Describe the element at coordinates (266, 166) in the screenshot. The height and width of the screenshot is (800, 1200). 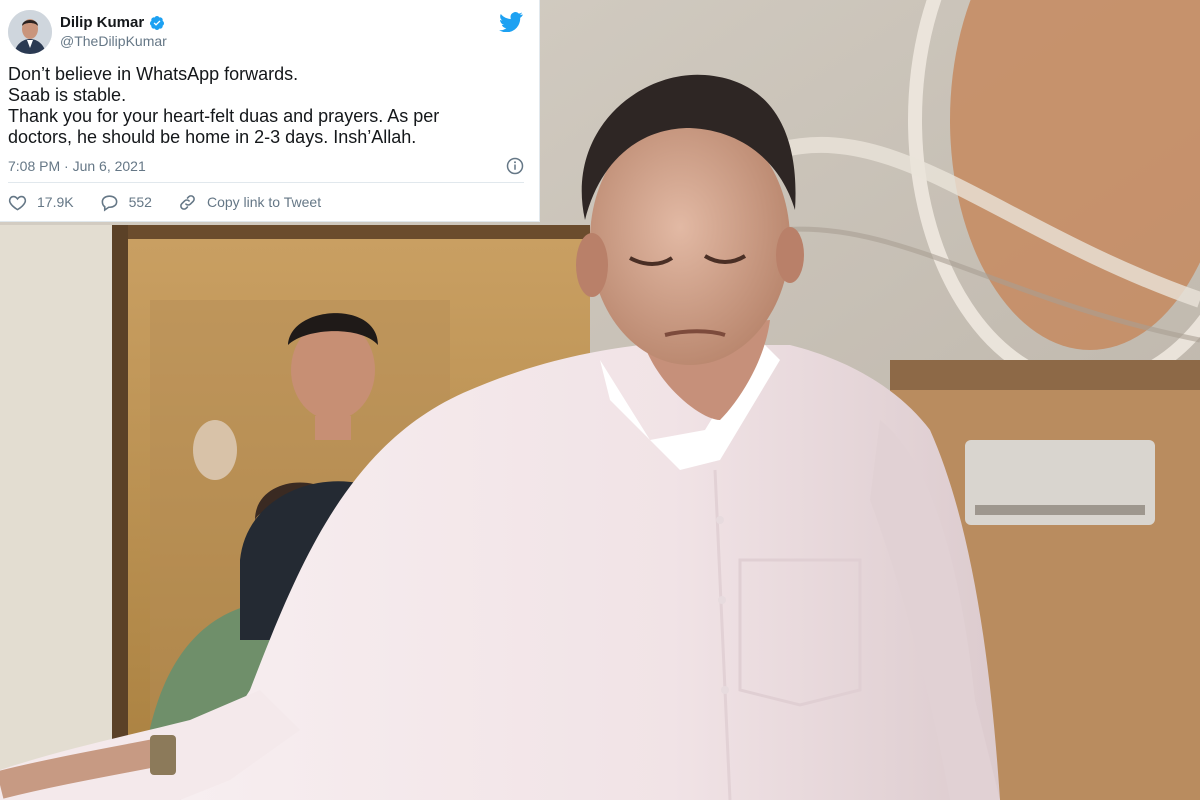
I see `tweet-meta: 7:08 PM · Jun 6, 2021` at that location.